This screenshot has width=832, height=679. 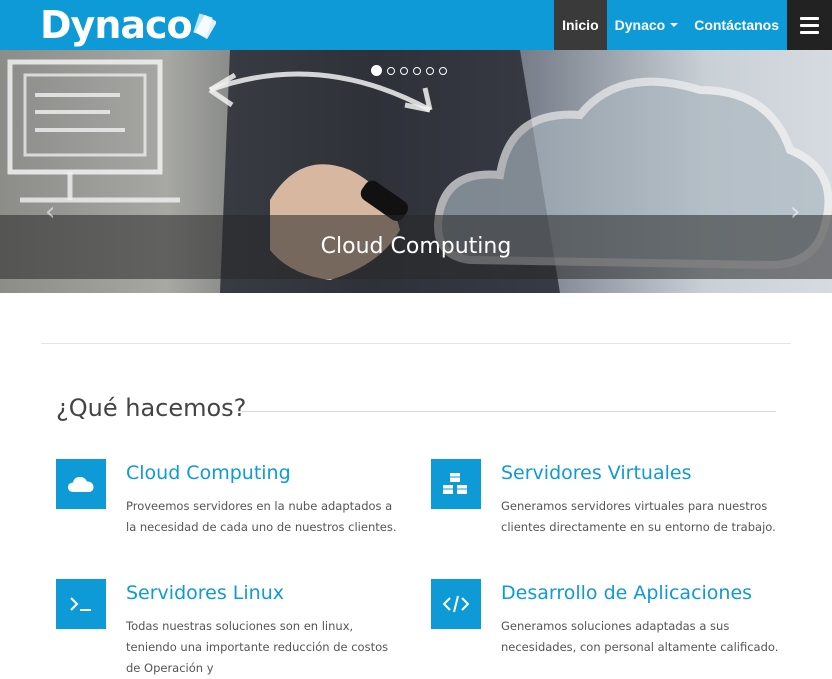 I want to click on nav-item-inicio: Inicio, so click(x=580, y=25).